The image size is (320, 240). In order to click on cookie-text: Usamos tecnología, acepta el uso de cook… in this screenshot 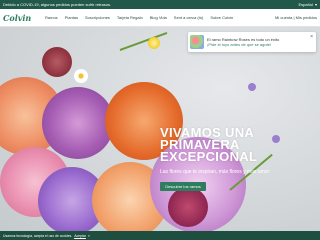, I will do `click(38, 235)`.